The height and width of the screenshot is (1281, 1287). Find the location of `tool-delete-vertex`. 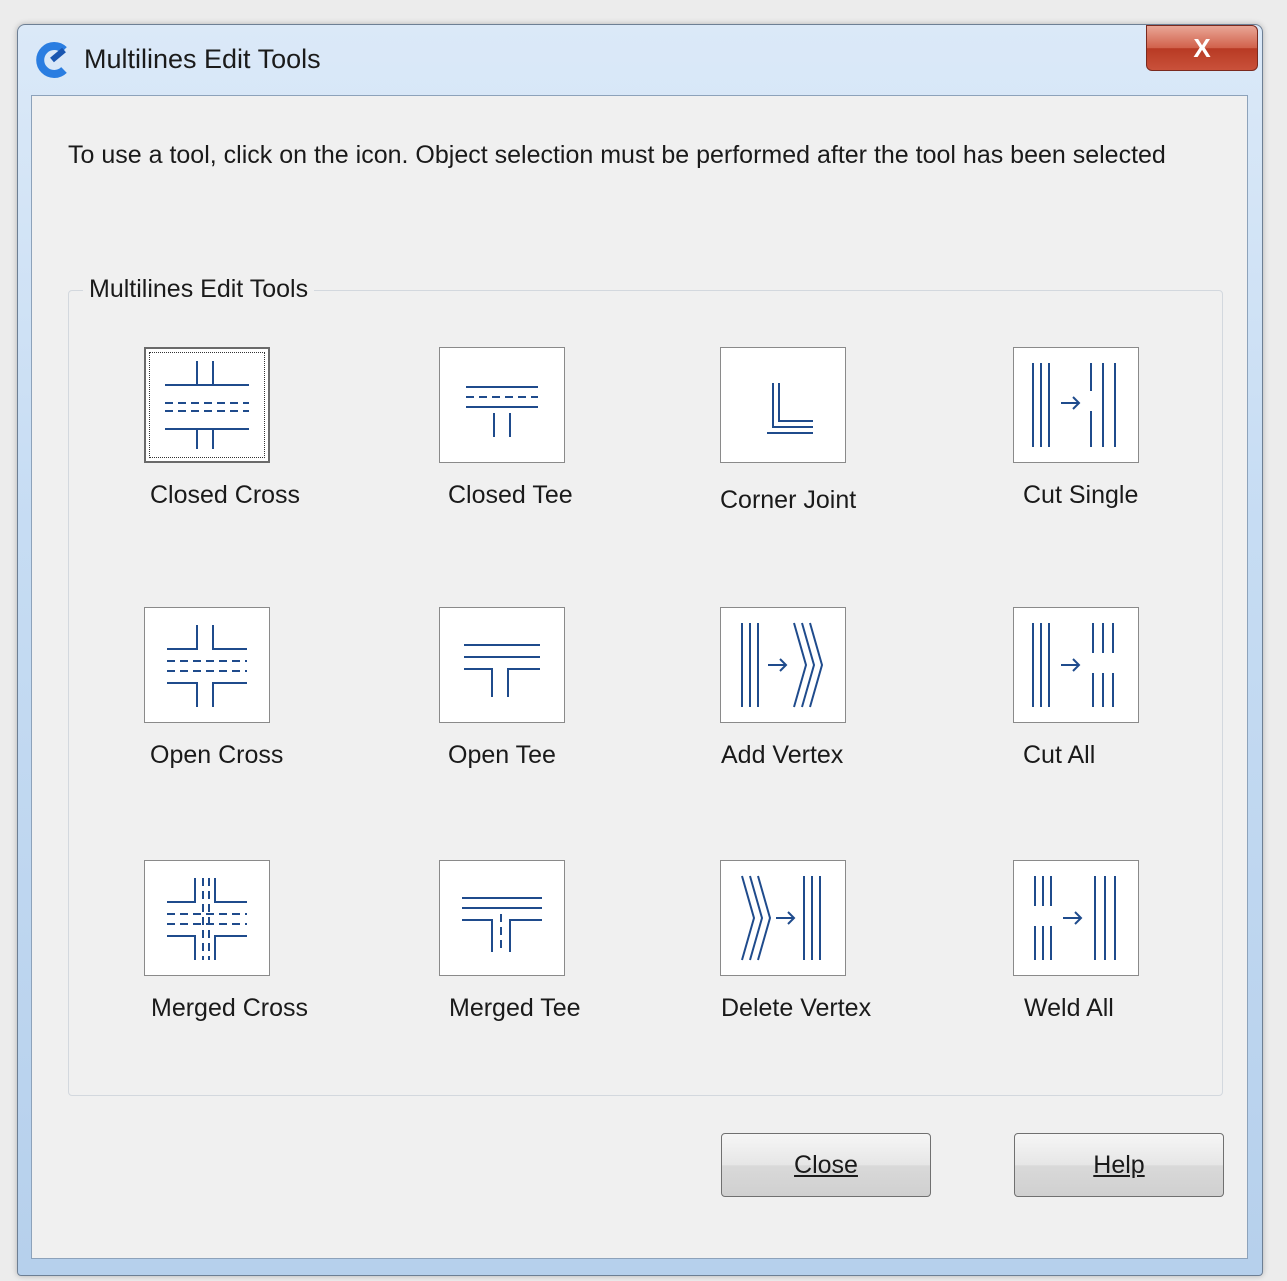

tool-delete-vertex is located at coordinates (783, 918).